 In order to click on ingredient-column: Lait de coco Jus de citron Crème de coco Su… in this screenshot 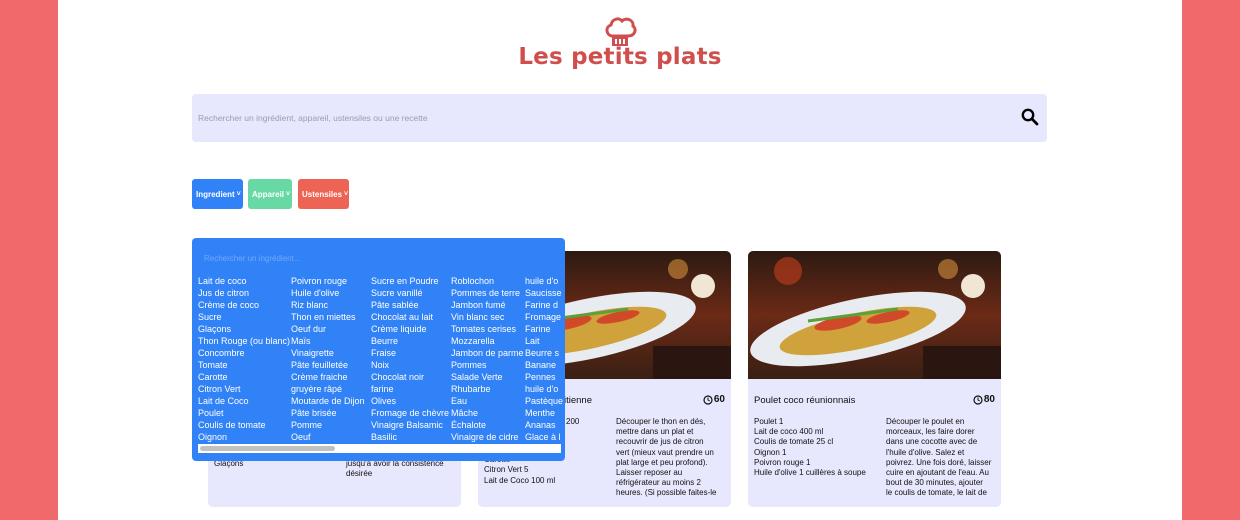, I will do `click(244, 359)`.